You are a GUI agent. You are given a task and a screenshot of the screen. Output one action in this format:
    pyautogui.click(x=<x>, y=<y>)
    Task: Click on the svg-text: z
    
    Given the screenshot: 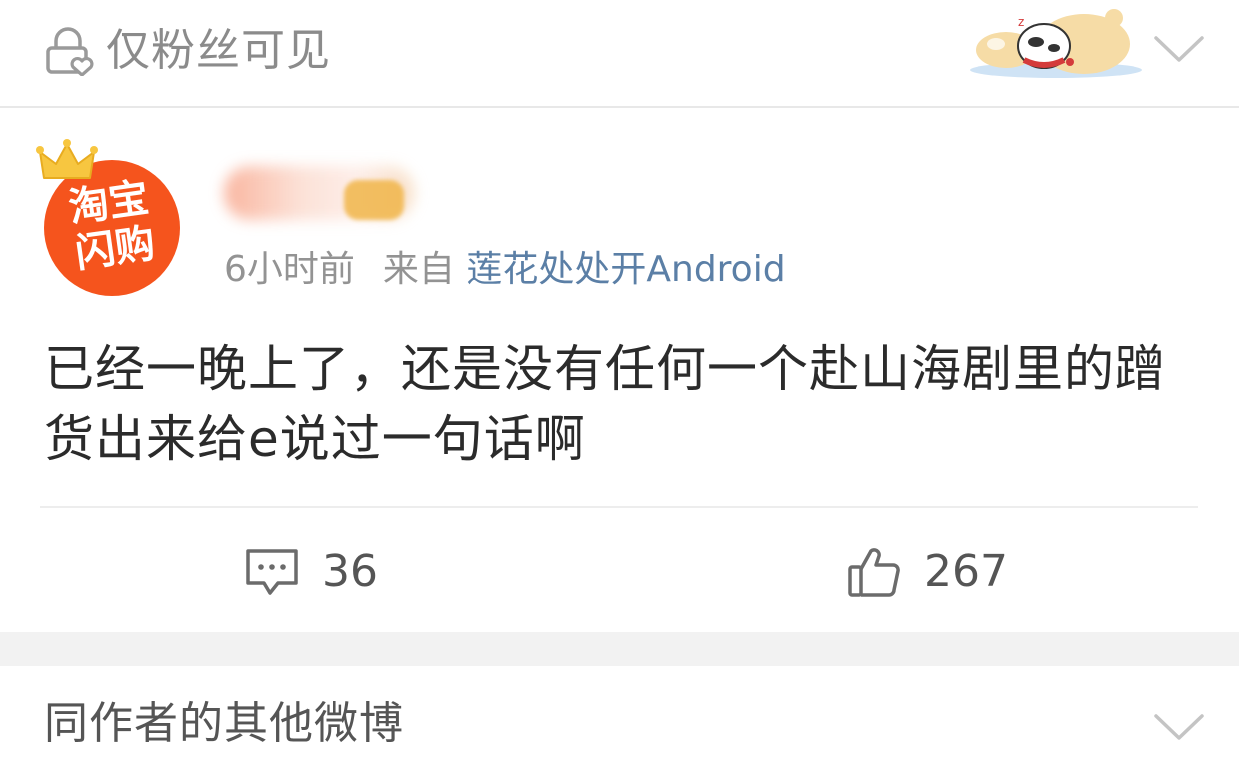 What is the action you would take?
    pyautogui.click(x=1021, y=22)
    